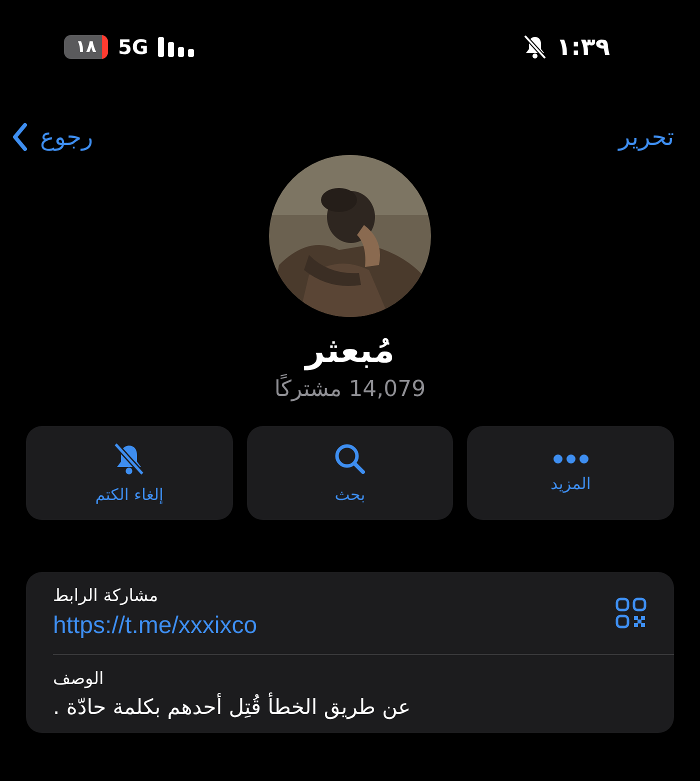  I want to click on signal-icon, so click(176, 47).